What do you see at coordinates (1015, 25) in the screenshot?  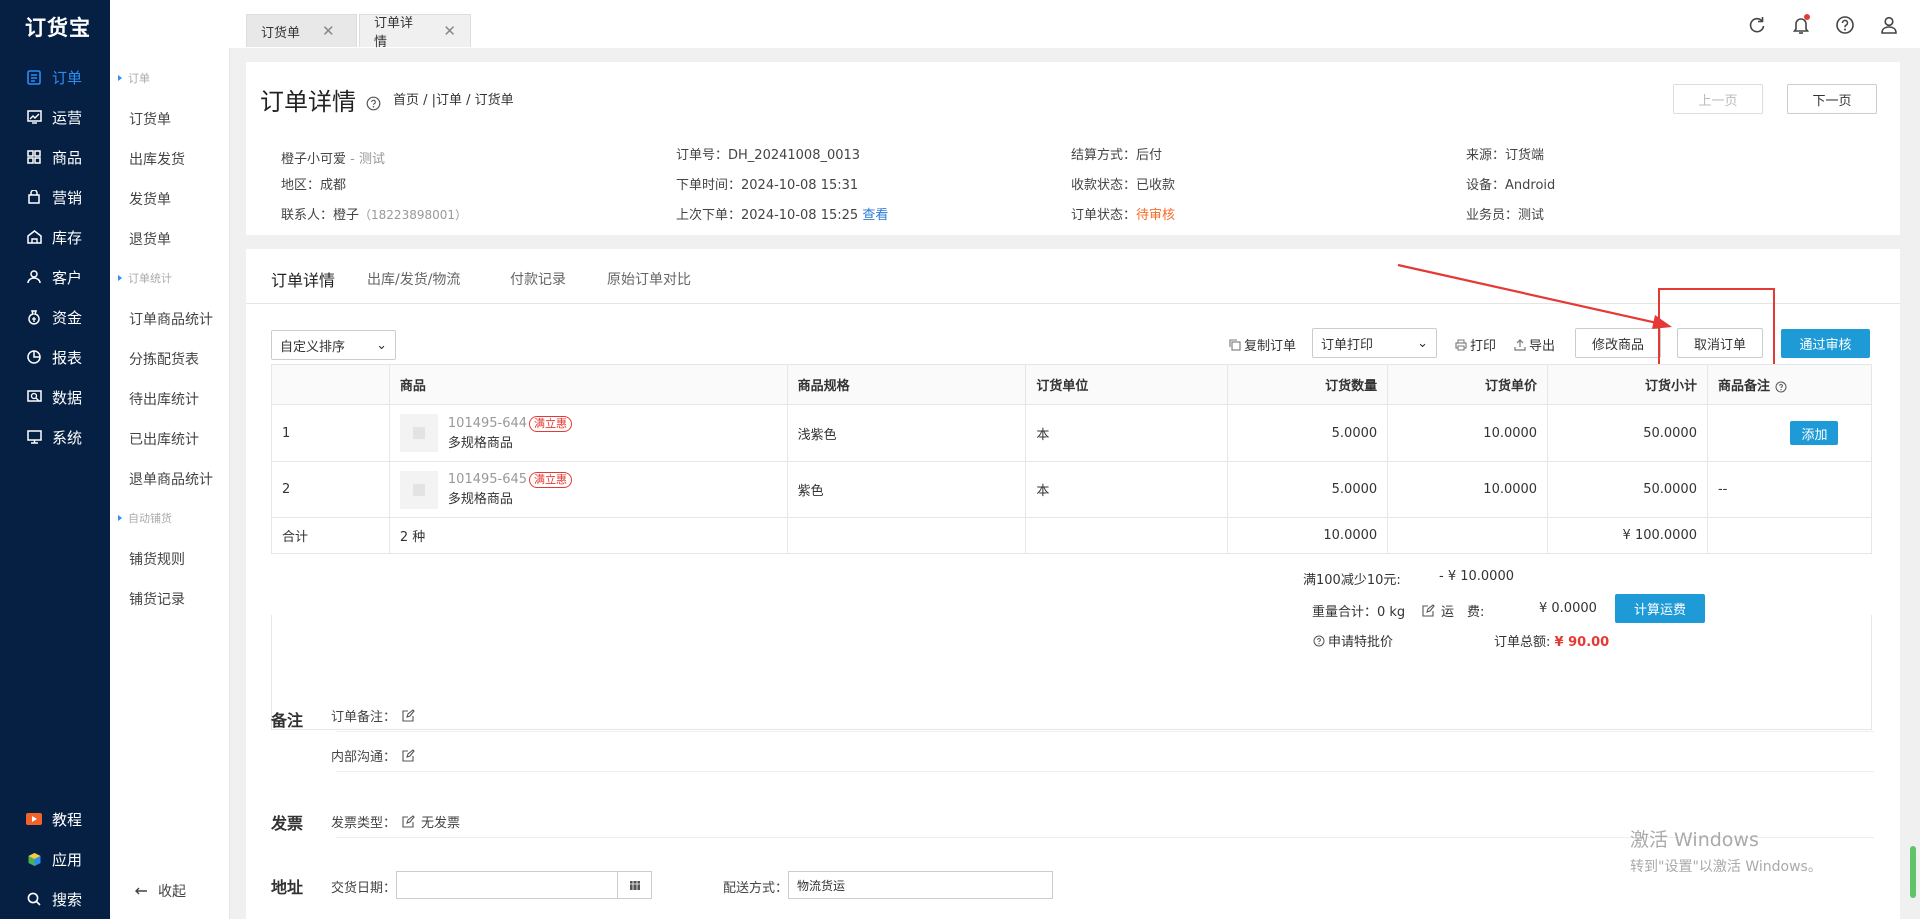 I see `top-bar: 订货单 ✕ 订单详情 ✕` at bounding box center [1015, 25].